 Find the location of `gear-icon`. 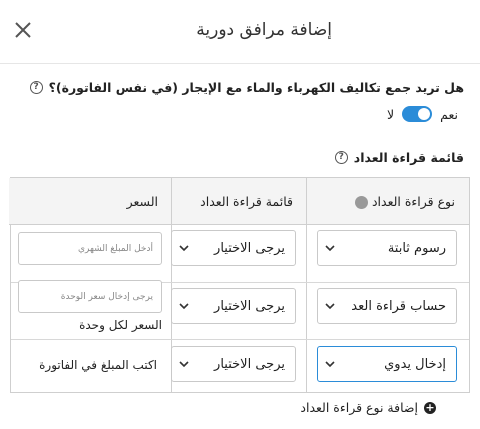

gear-icon is located at coordinates (361, 202).